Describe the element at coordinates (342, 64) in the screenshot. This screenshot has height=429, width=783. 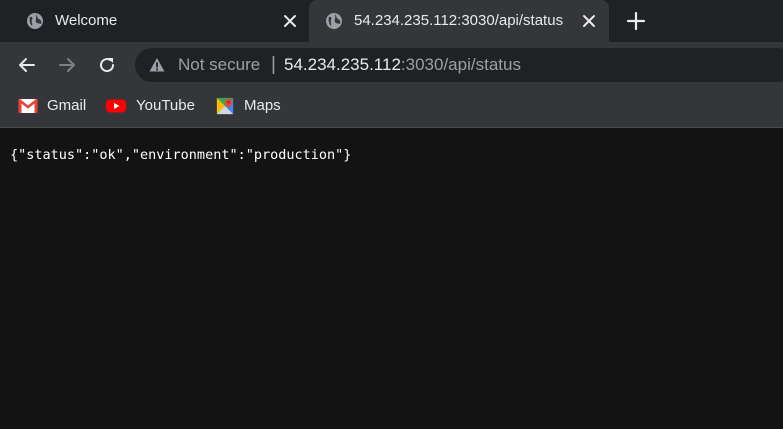
I see `url-host: 54.234.235.112` at that location.